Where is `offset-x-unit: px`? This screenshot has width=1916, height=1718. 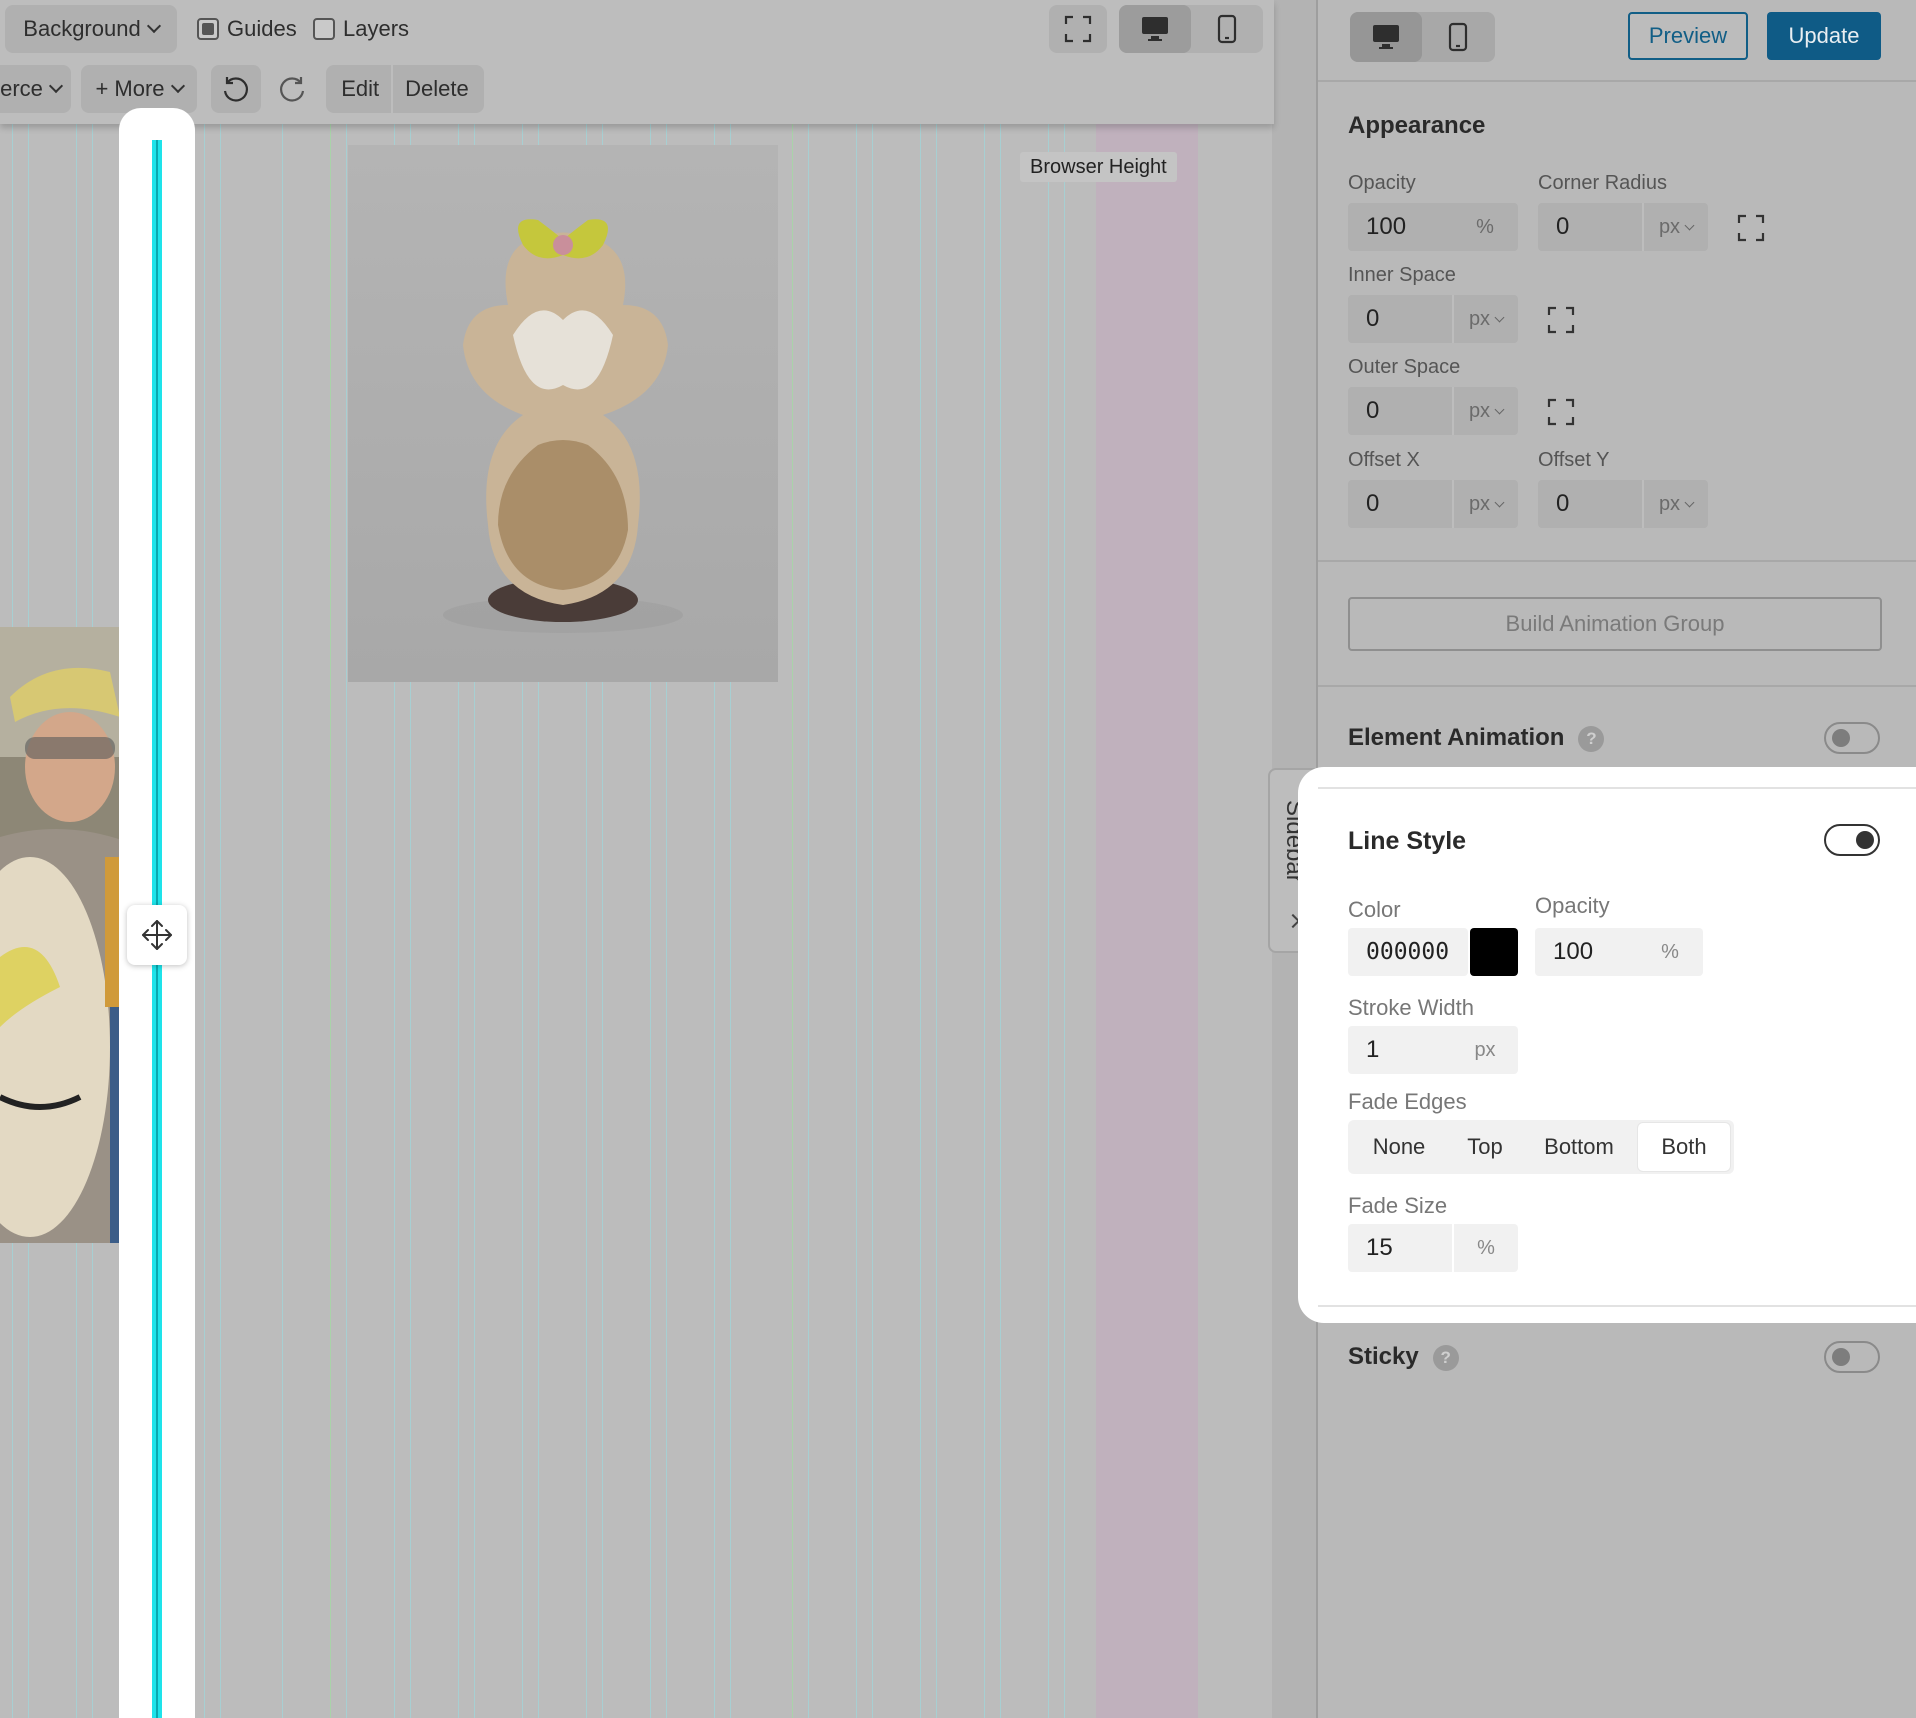
offset-x-unit: px is located at coordinates (1479, 503).